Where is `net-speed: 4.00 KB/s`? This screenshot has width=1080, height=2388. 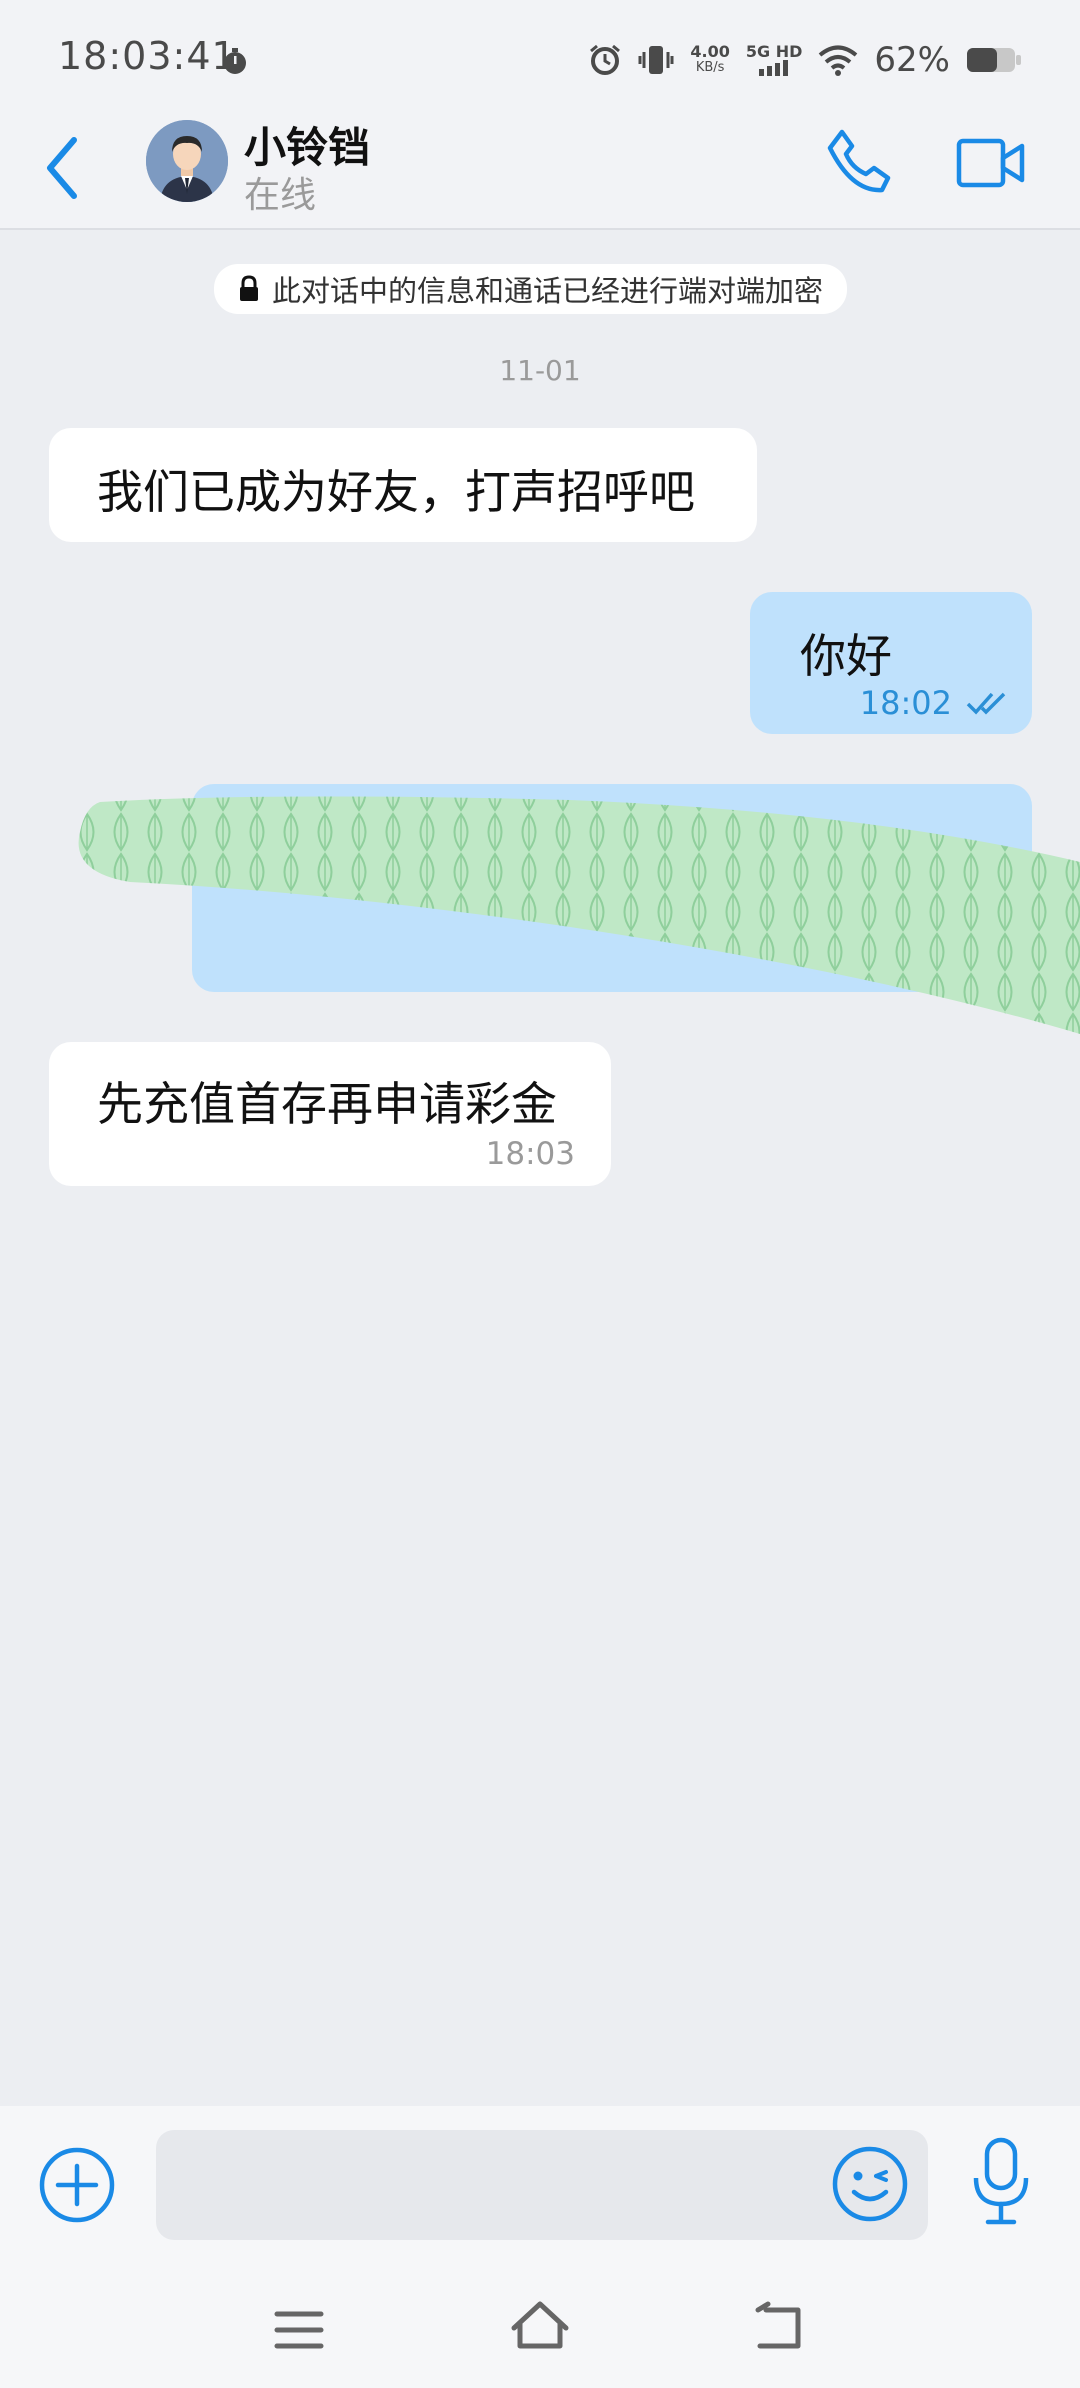 net-speed: 4.00 KB/s is located at coordinates (709, 60).